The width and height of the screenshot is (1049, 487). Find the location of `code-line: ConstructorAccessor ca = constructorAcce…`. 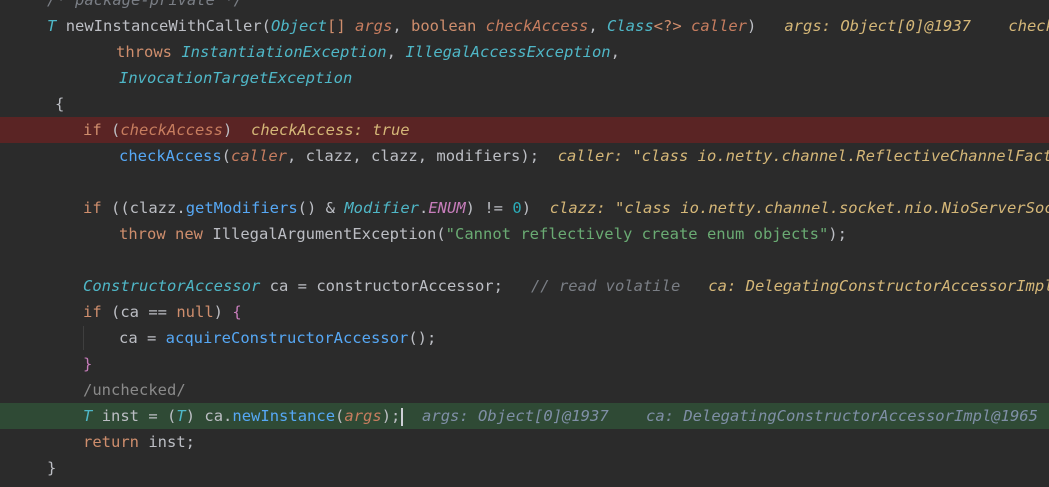

code-line: ConstructorAccessor ca = constructorAcce… is located at coordinates (524, 286).